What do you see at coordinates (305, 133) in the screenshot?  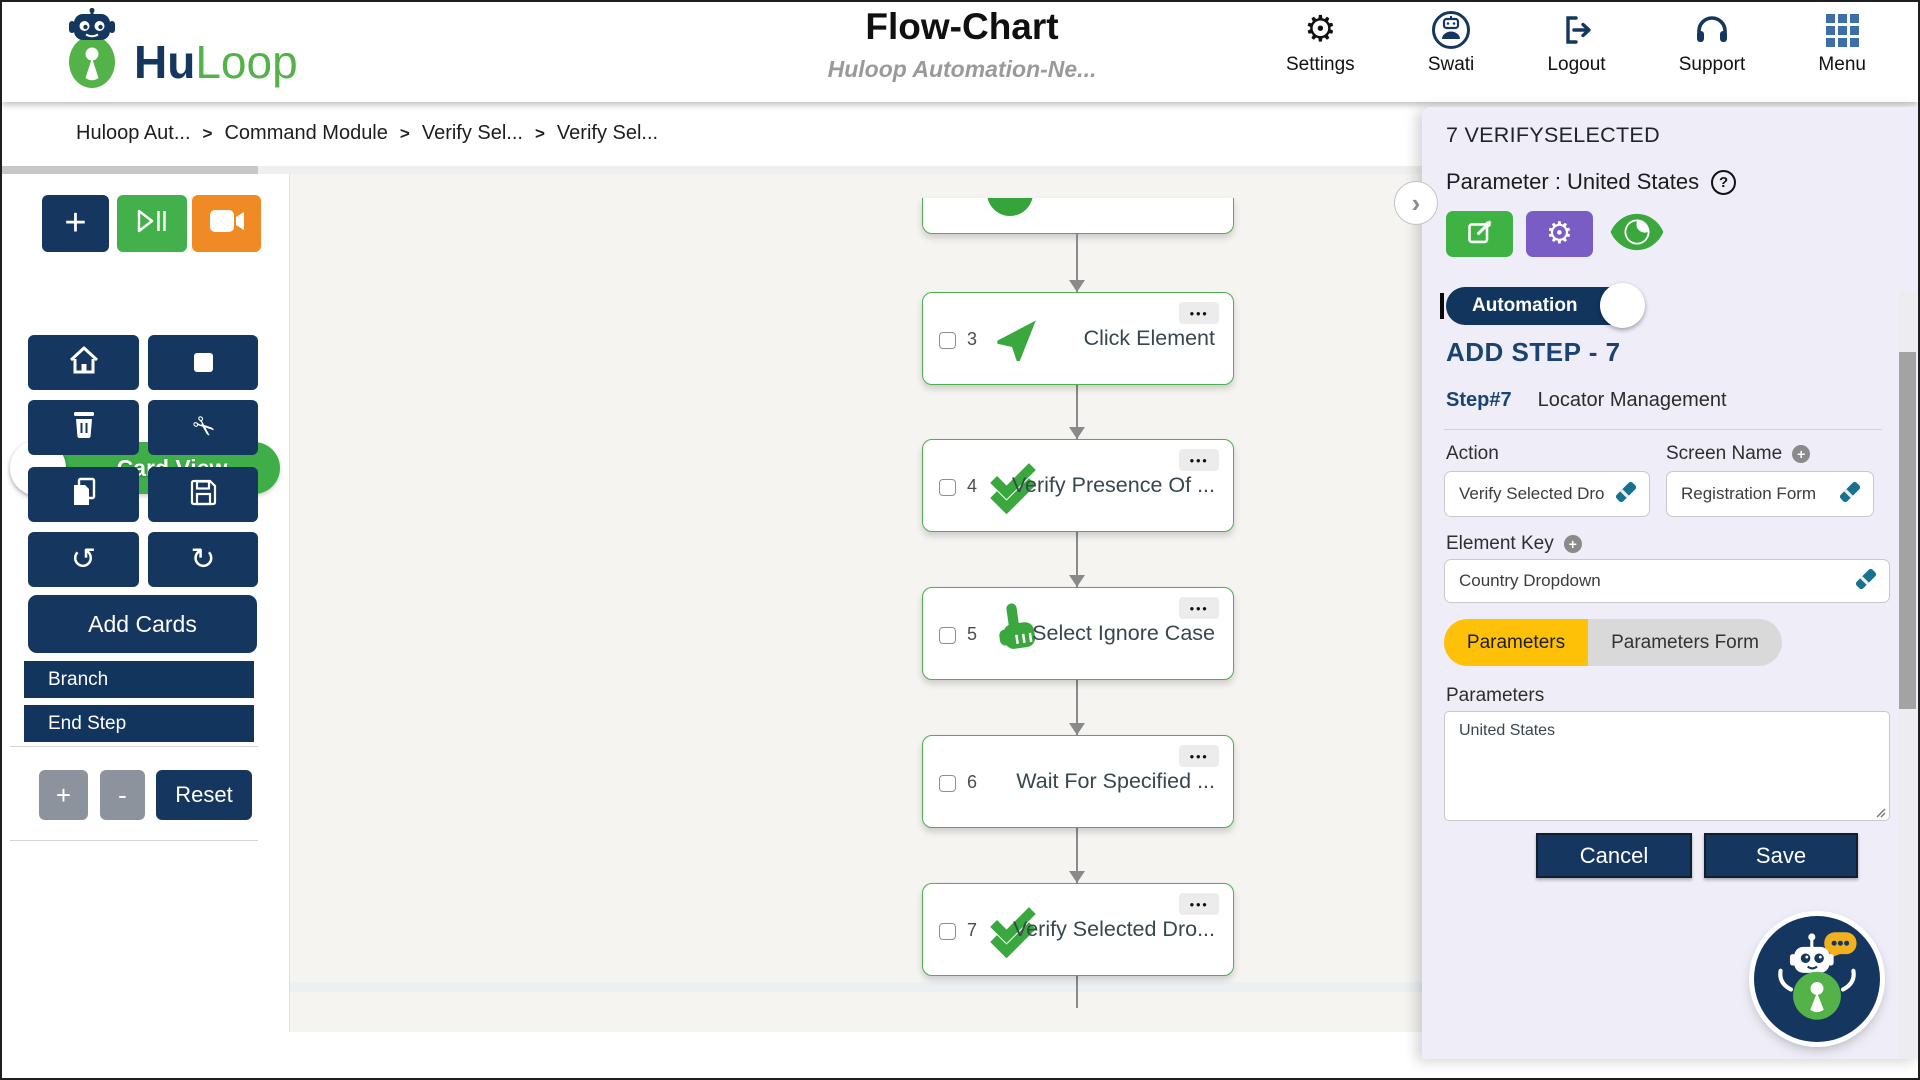 I see `breadcrumb-item: Command Module` at bounding box center [305, 133].